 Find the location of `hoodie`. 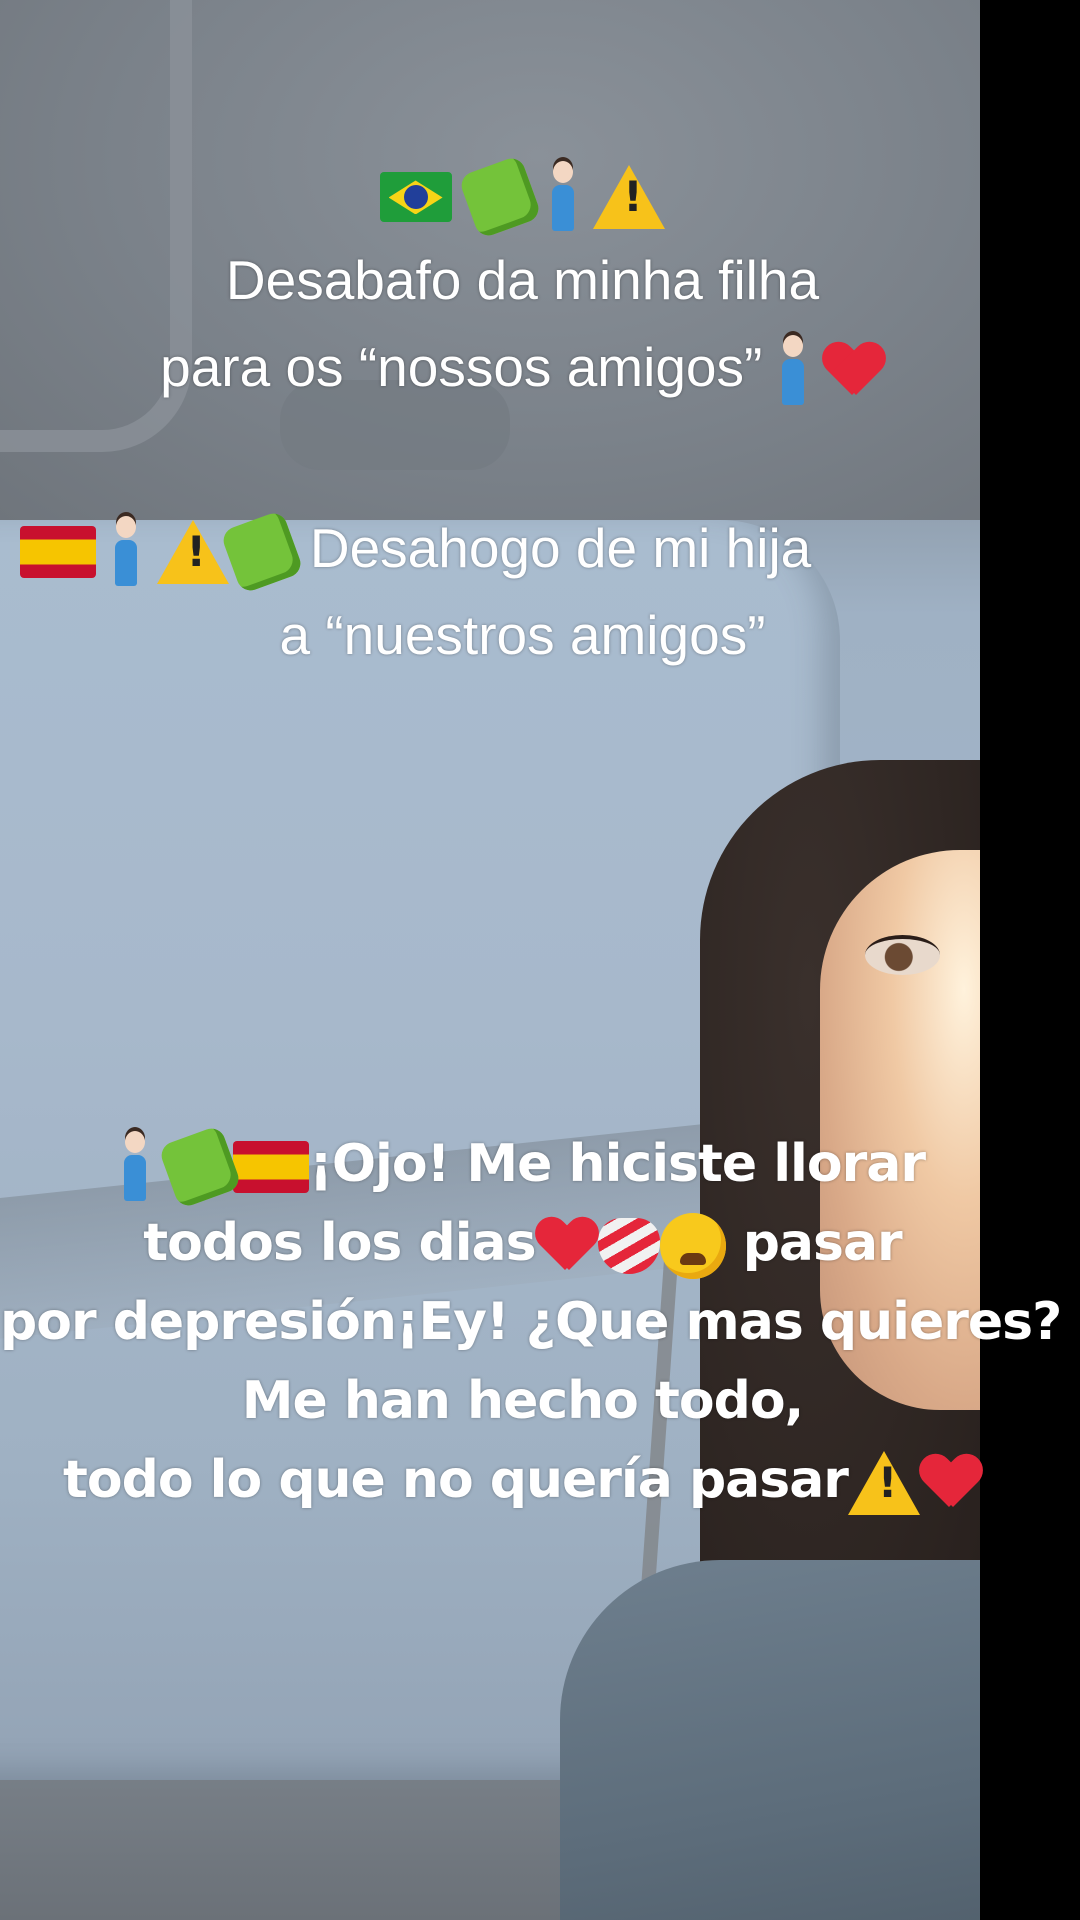

hoodie is located at coordinates (770, 1740).